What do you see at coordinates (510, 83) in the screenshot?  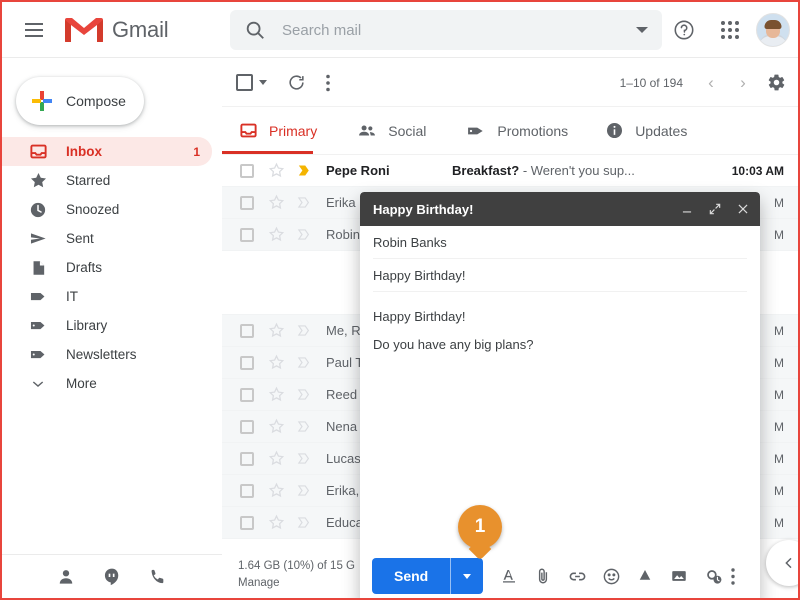 I see `list-toolbar: 1–10 of 194 ‹ ›` at bounding box center [510, 83].